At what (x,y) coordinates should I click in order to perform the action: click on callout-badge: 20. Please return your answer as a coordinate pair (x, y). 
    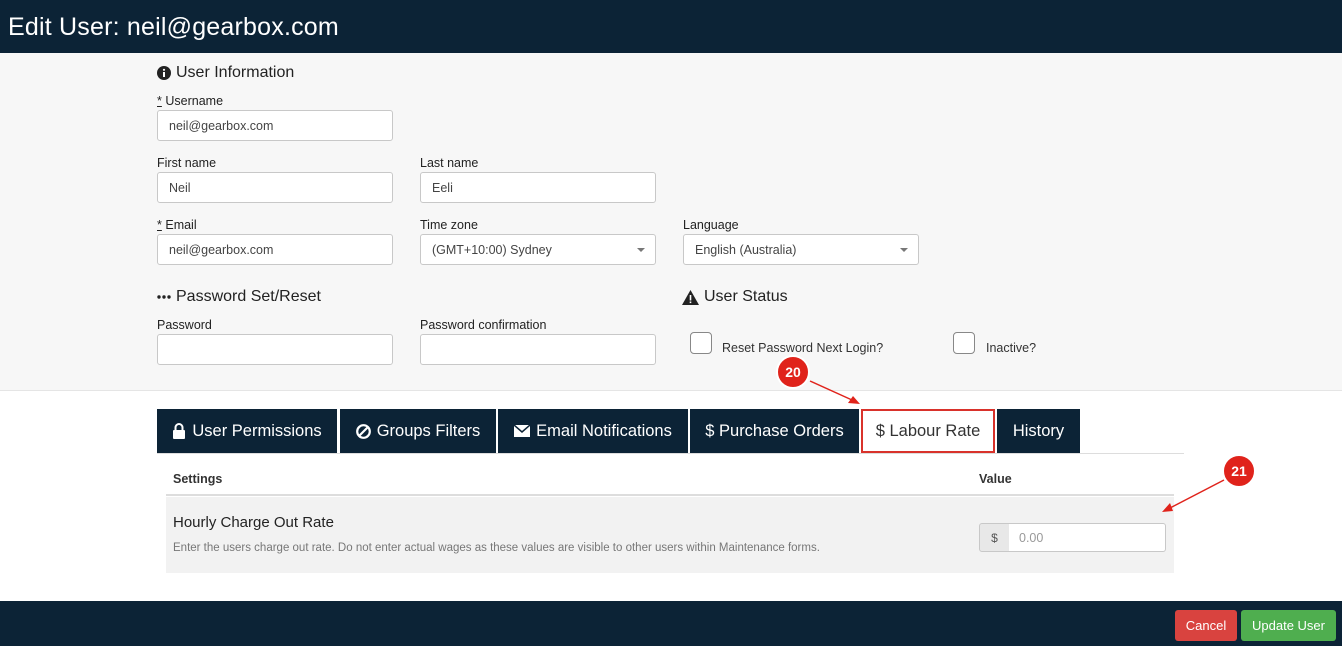
    Looking at the image, I should click on (793, 372).